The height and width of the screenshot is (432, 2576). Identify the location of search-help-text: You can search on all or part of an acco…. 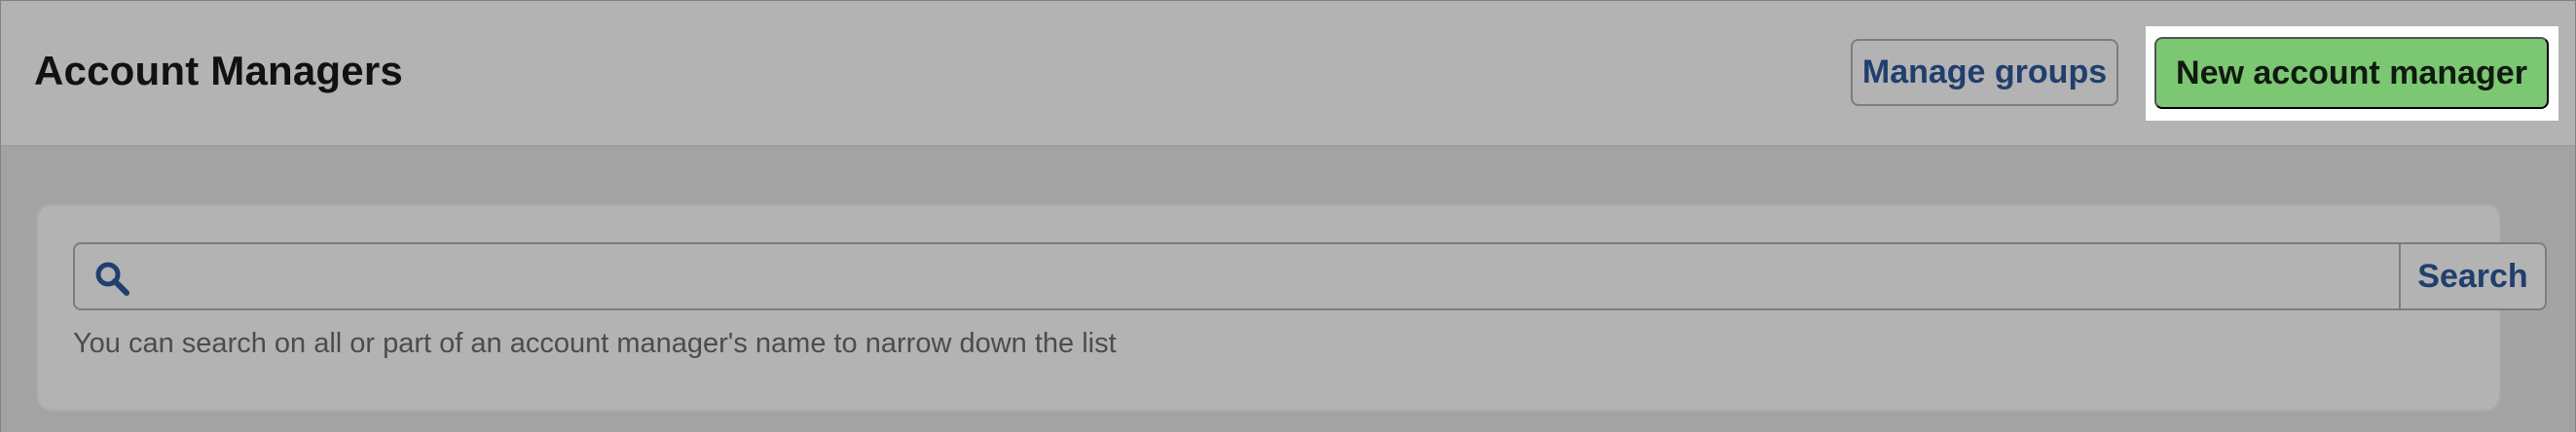
(595, 343).